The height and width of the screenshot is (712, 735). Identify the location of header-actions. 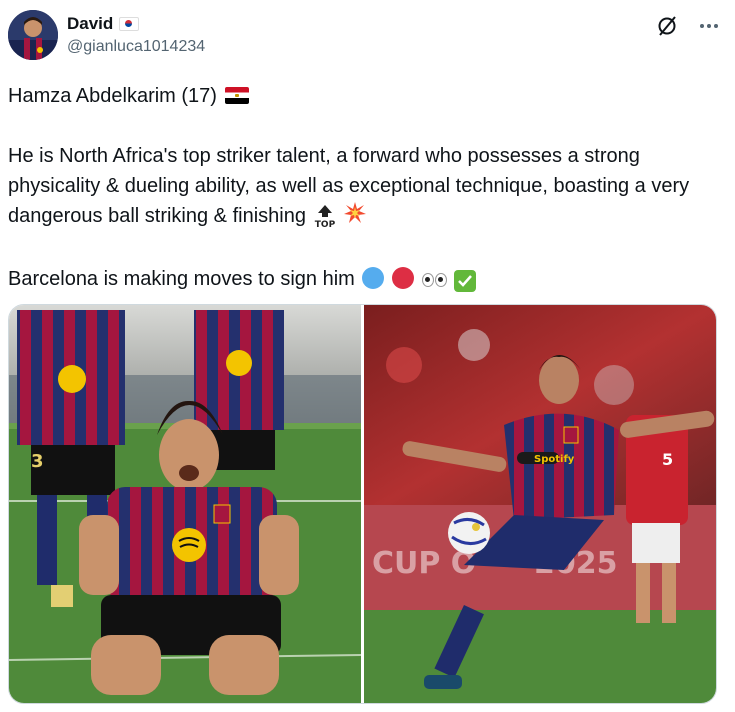
(688, 26).